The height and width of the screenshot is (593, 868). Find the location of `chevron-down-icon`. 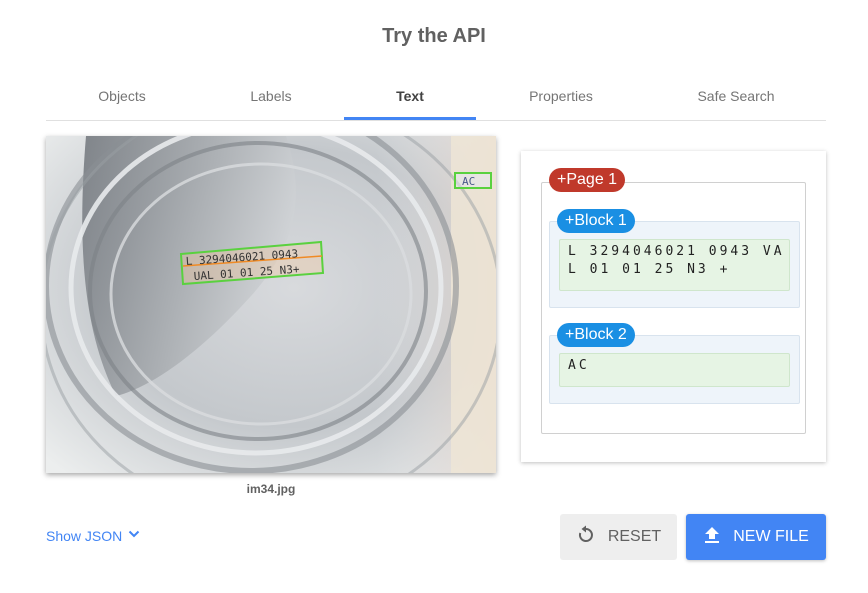

chevron-down-icon is located at coordinates (132, 536).